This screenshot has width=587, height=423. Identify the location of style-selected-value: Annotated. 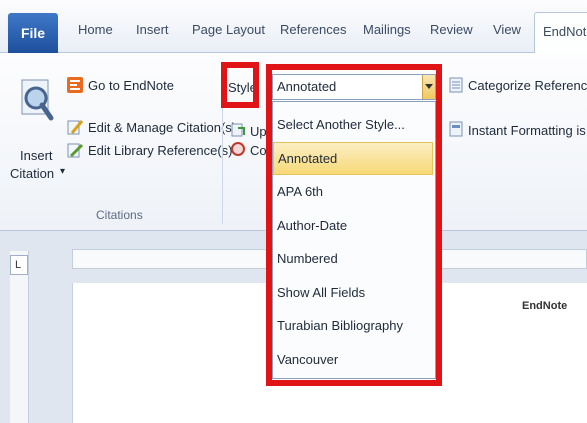
(307, 86).